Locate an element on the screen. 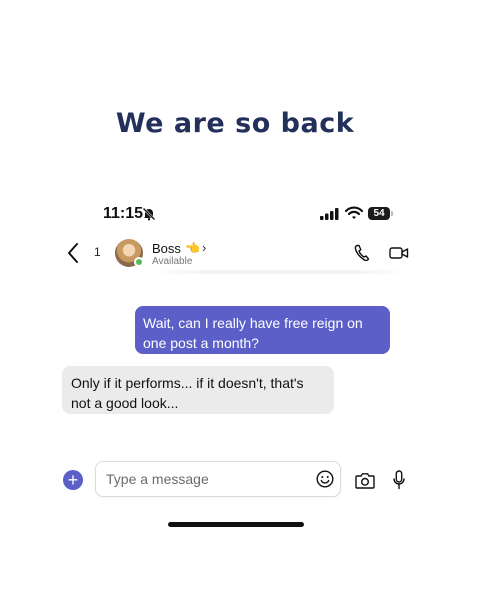 This screenshot has width=480, height=600. compose-box is located at coordinates (218, 479).